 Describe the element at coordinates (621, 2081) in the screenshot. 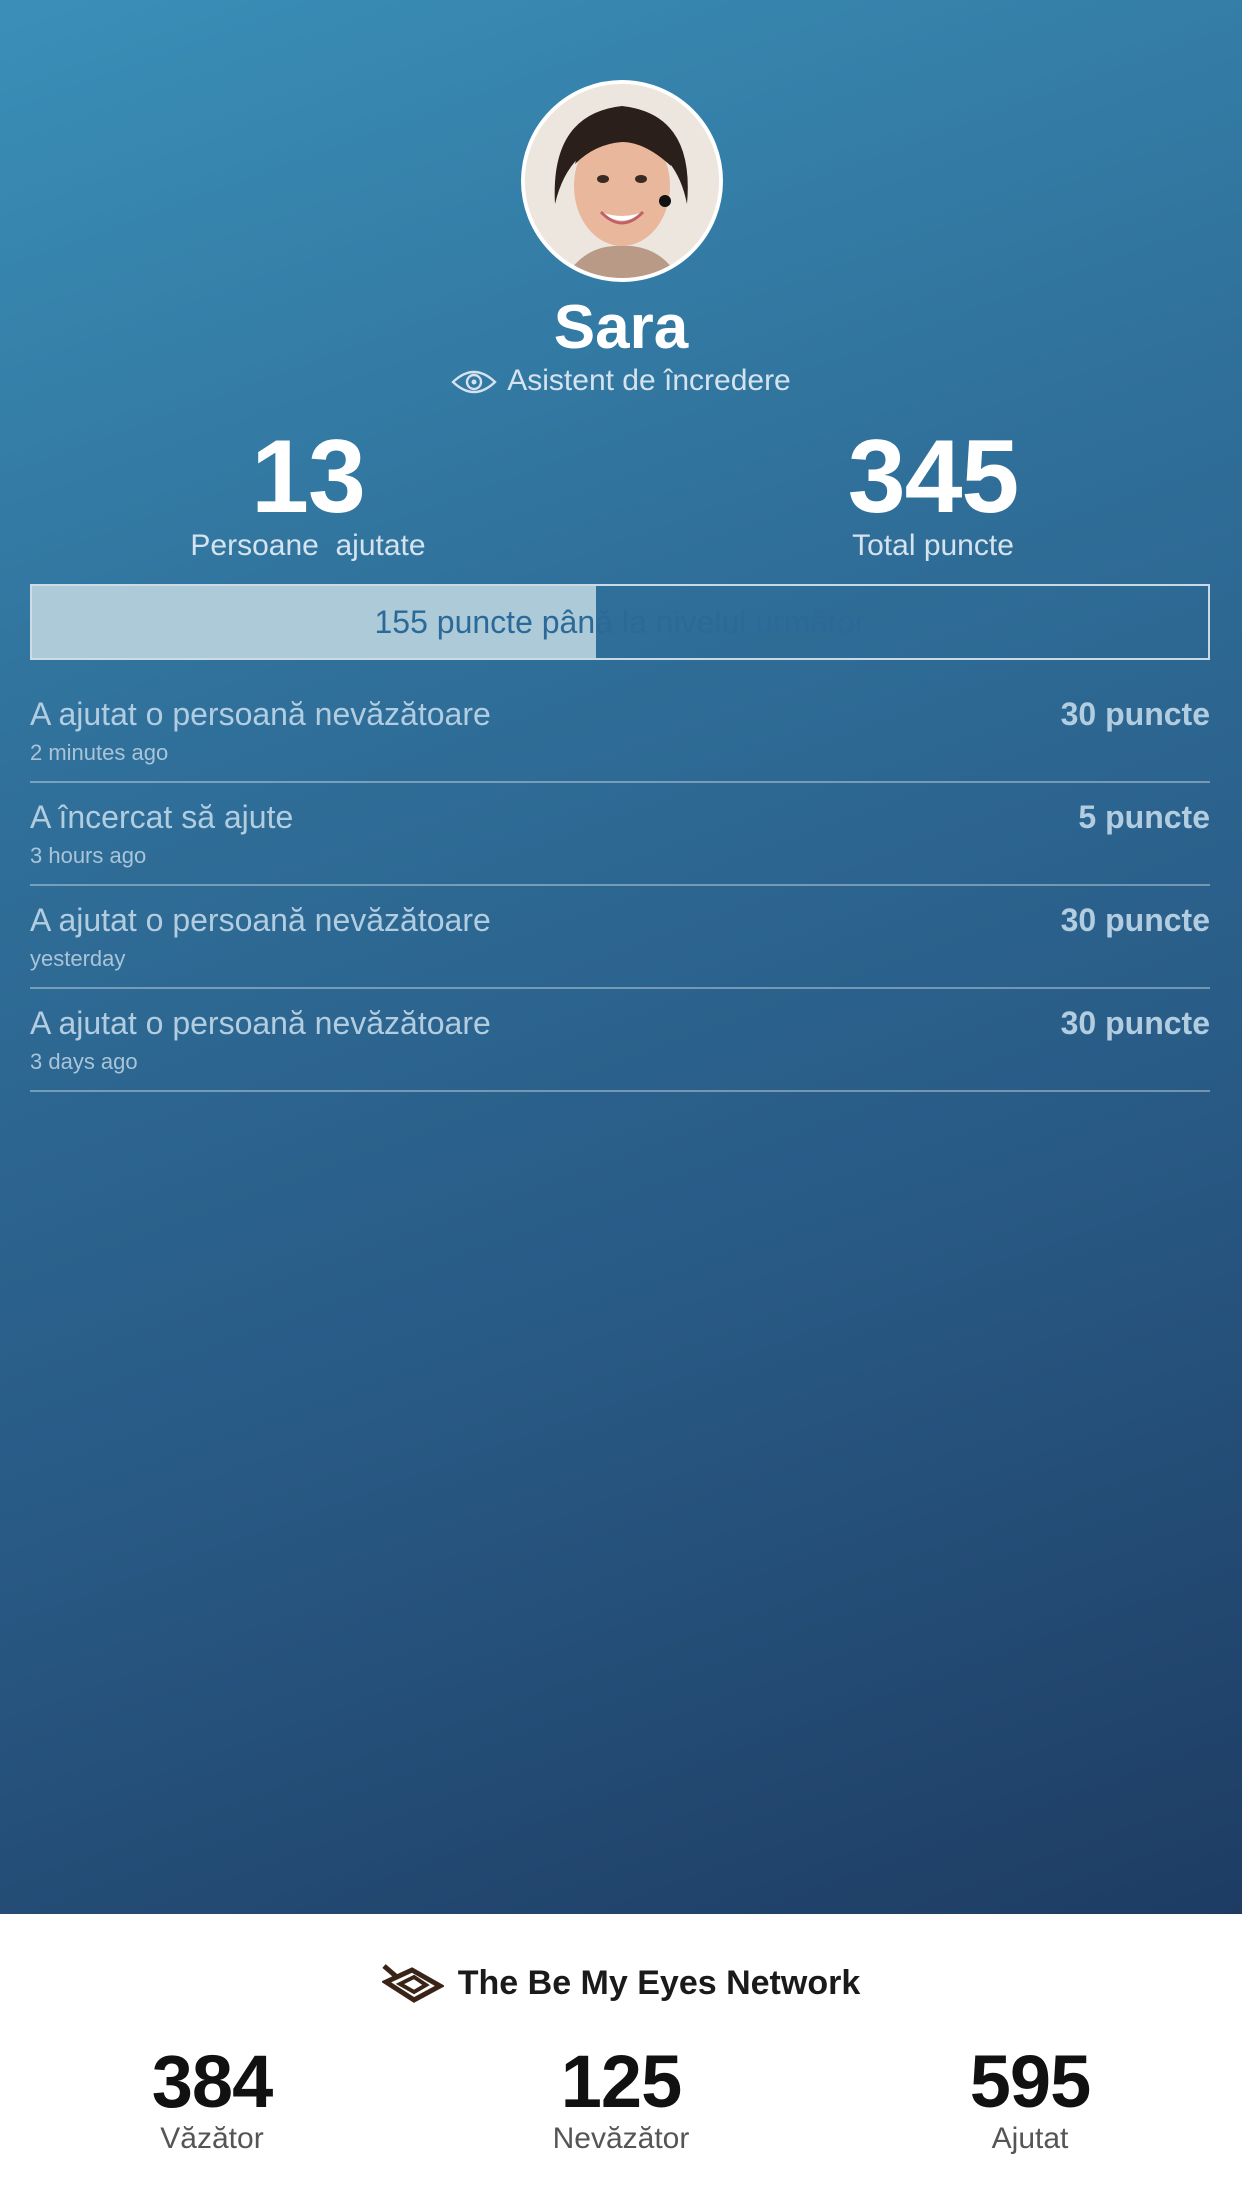

I see `blind-value: 125` at that location.